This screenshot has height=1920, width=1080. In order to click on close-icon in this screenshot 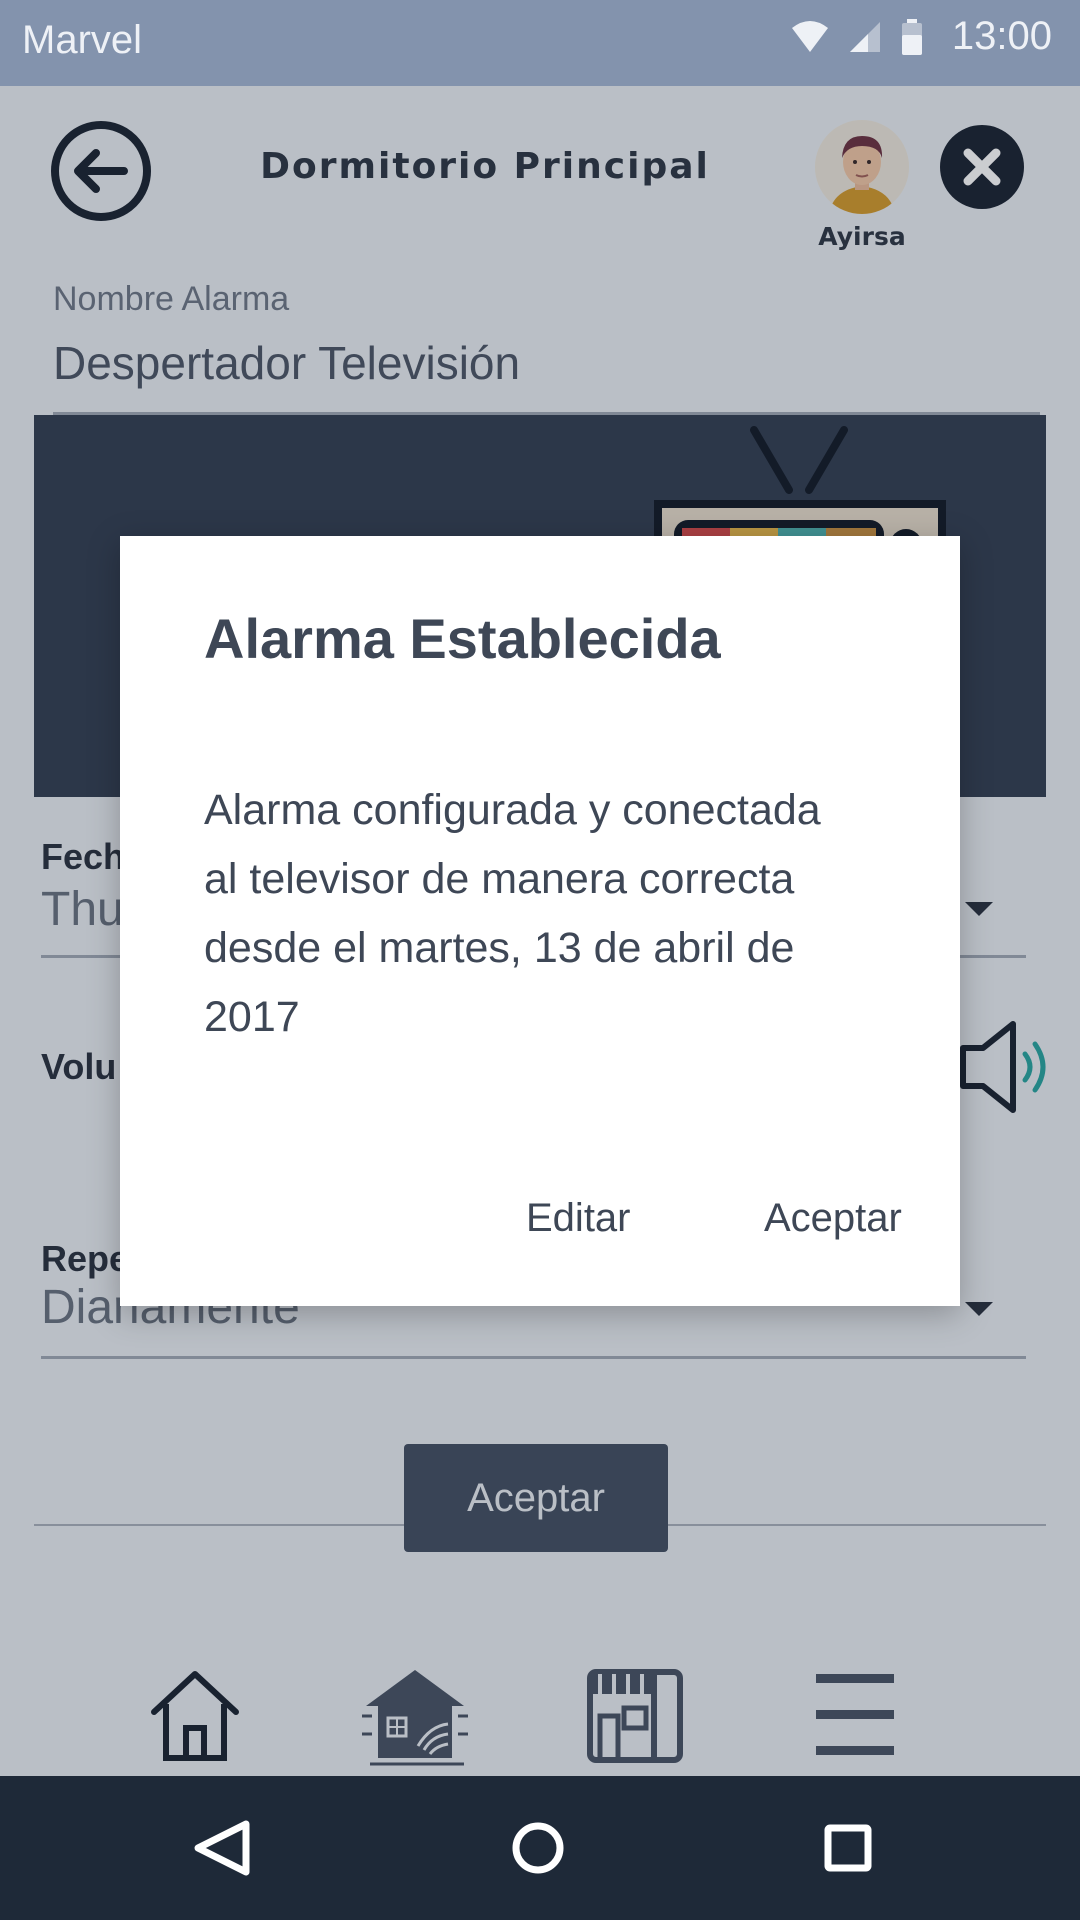, I will do `click(982, 167)`.